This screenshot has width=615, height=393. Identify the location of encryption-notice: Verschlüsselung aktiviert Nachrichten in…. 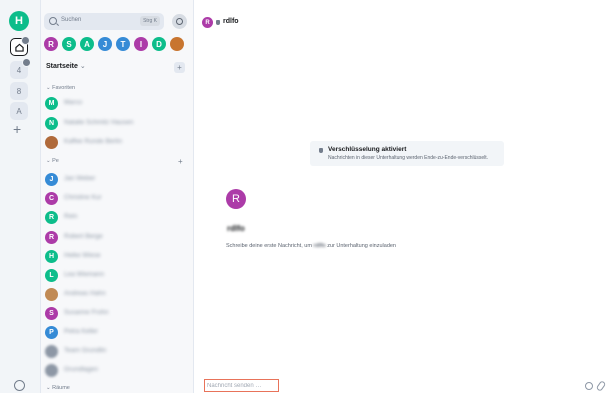
(407, 153).